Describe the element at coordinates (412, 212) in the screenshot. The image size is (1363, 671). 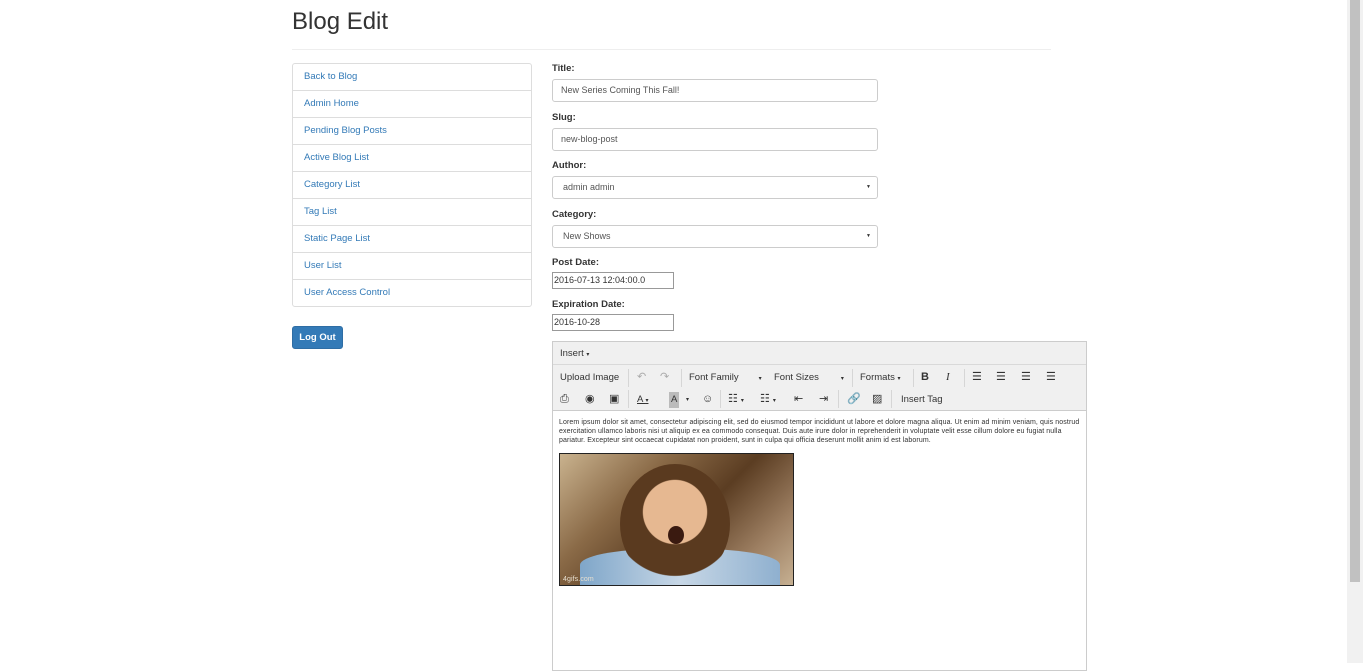
I see `nav-tag-list: Tag List` at that location.